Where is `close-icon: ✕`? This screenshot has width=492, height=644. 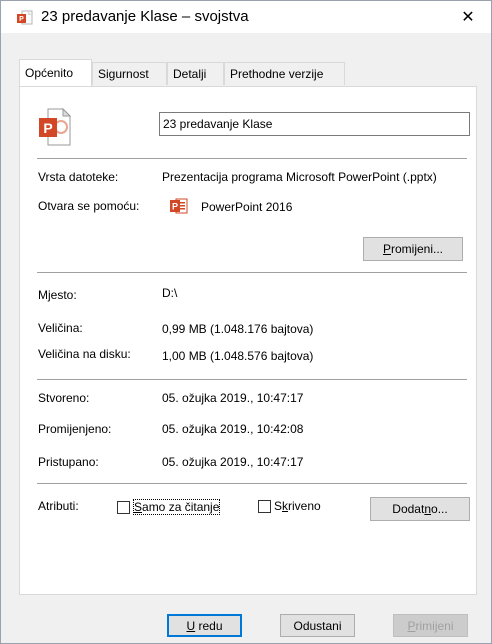 close-icon: ✕ is located at coordinates (468, 17).